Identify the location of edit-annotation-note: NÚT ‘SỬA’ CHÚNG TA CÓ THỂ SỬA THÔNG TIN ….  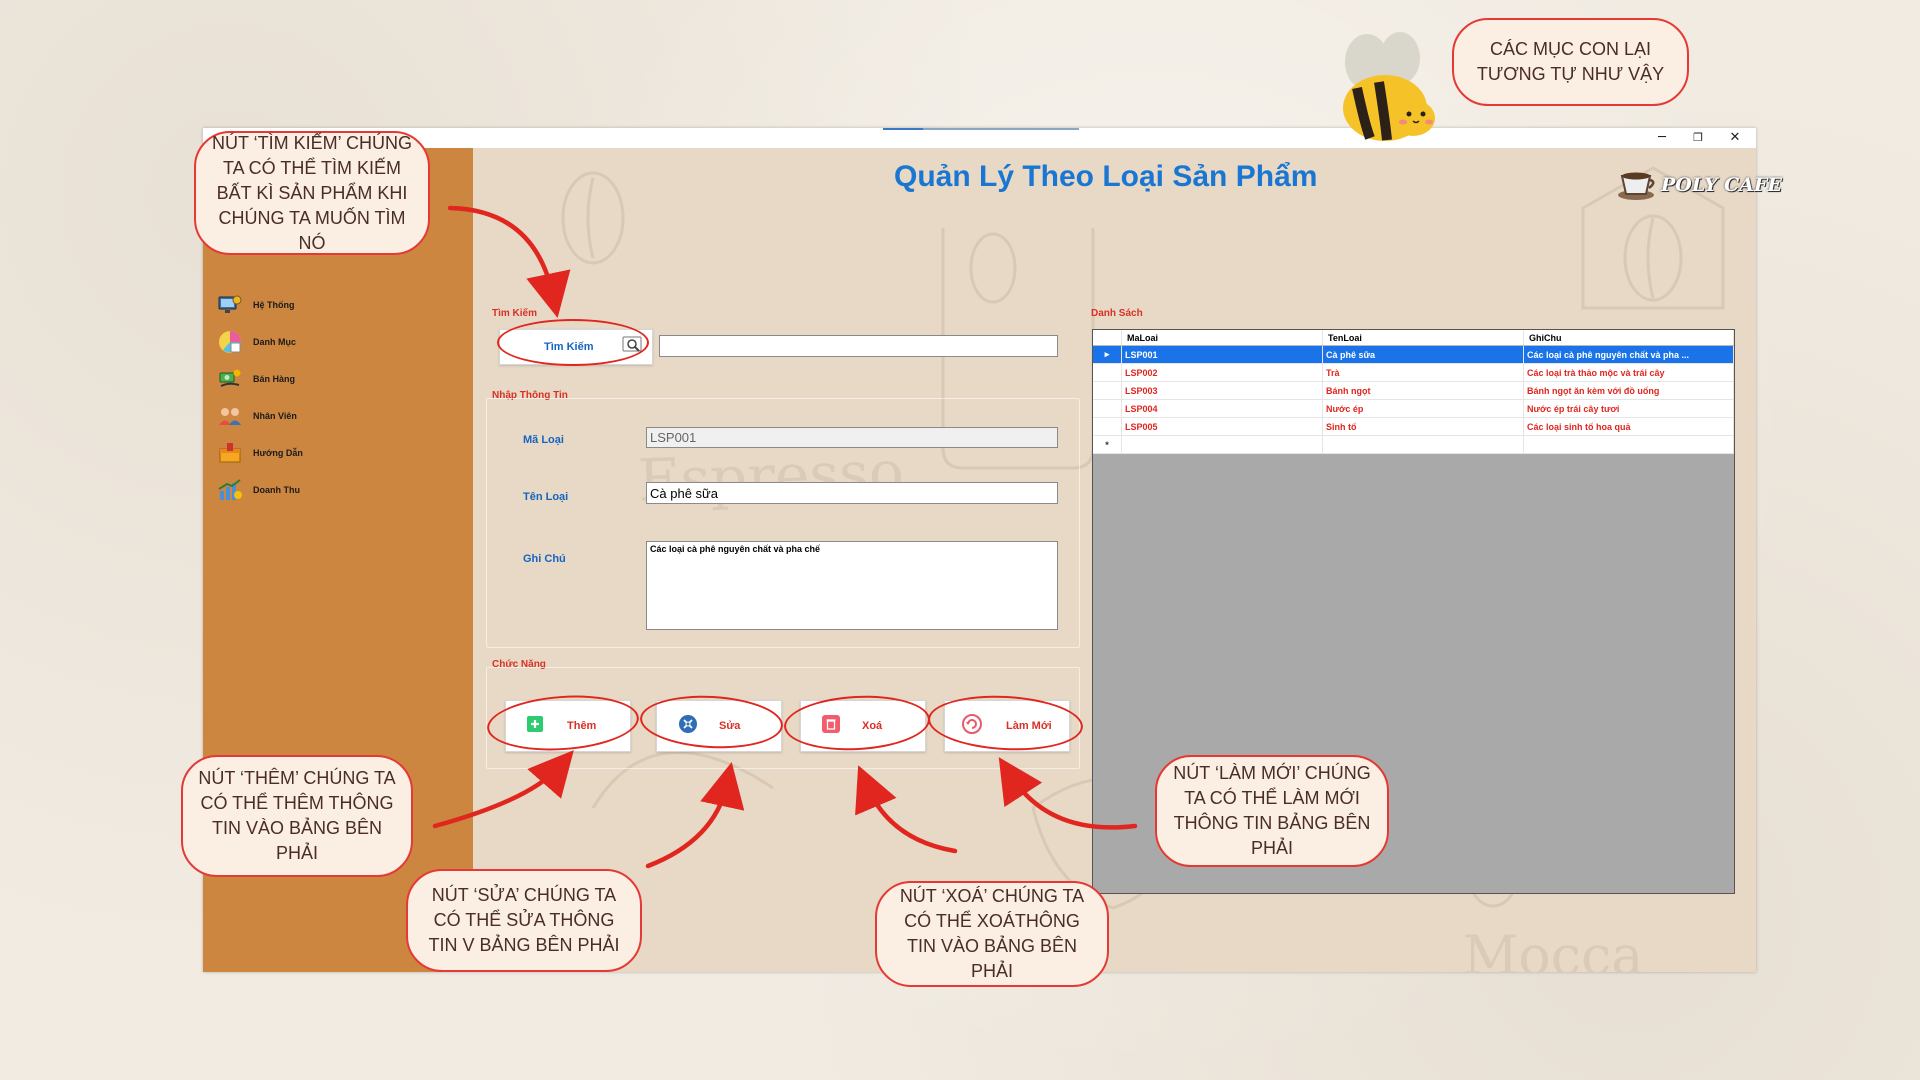
(524, 920).